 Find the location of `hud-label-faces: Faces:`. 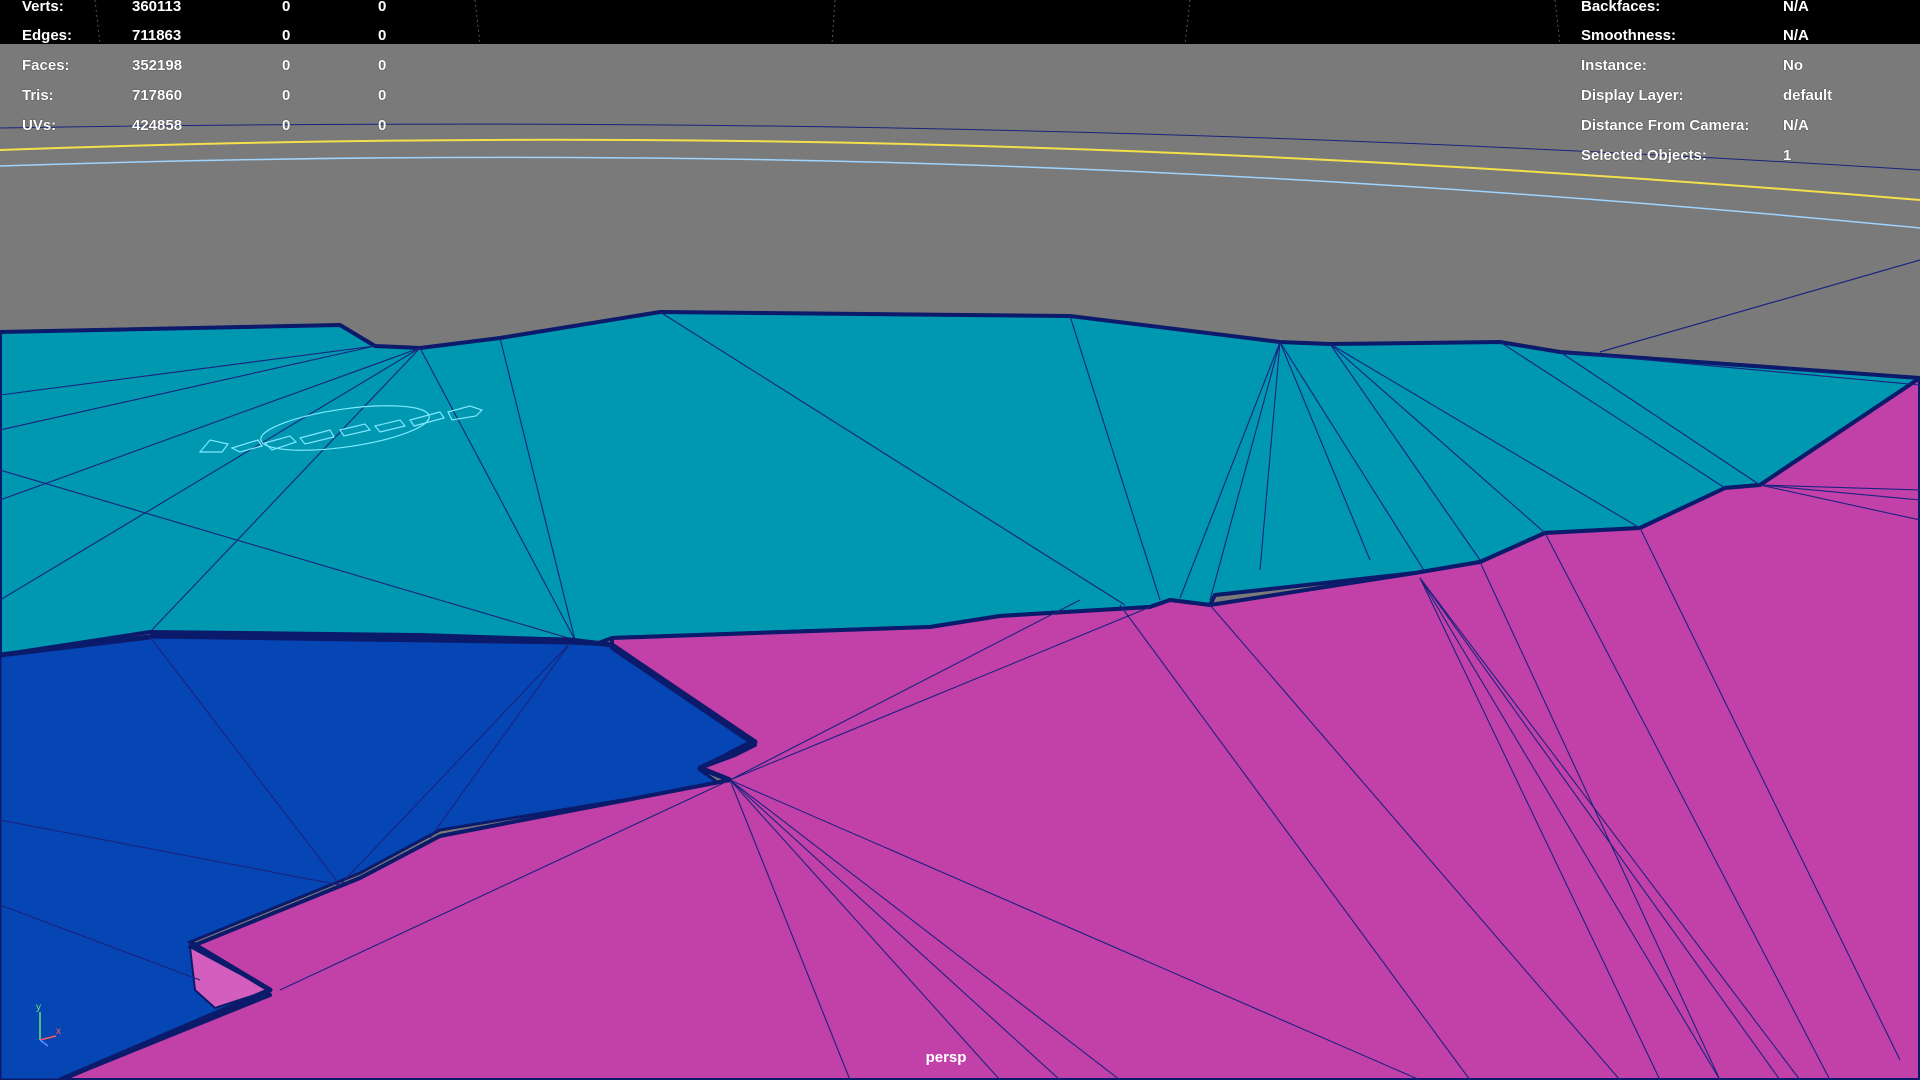

hud-label-faces: Faces: is located at coordinates (46, 65).